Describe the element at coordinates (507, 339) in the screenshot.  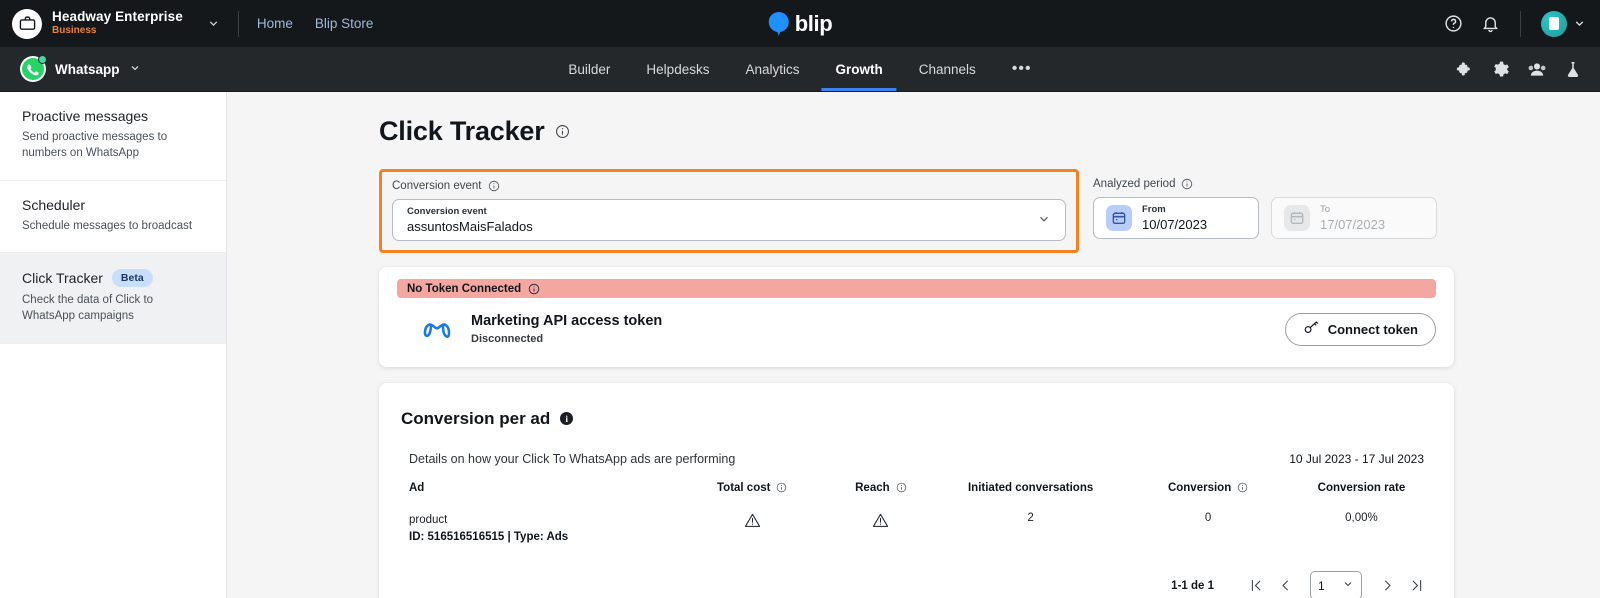
I see `token-status: Disconnected` at that location.